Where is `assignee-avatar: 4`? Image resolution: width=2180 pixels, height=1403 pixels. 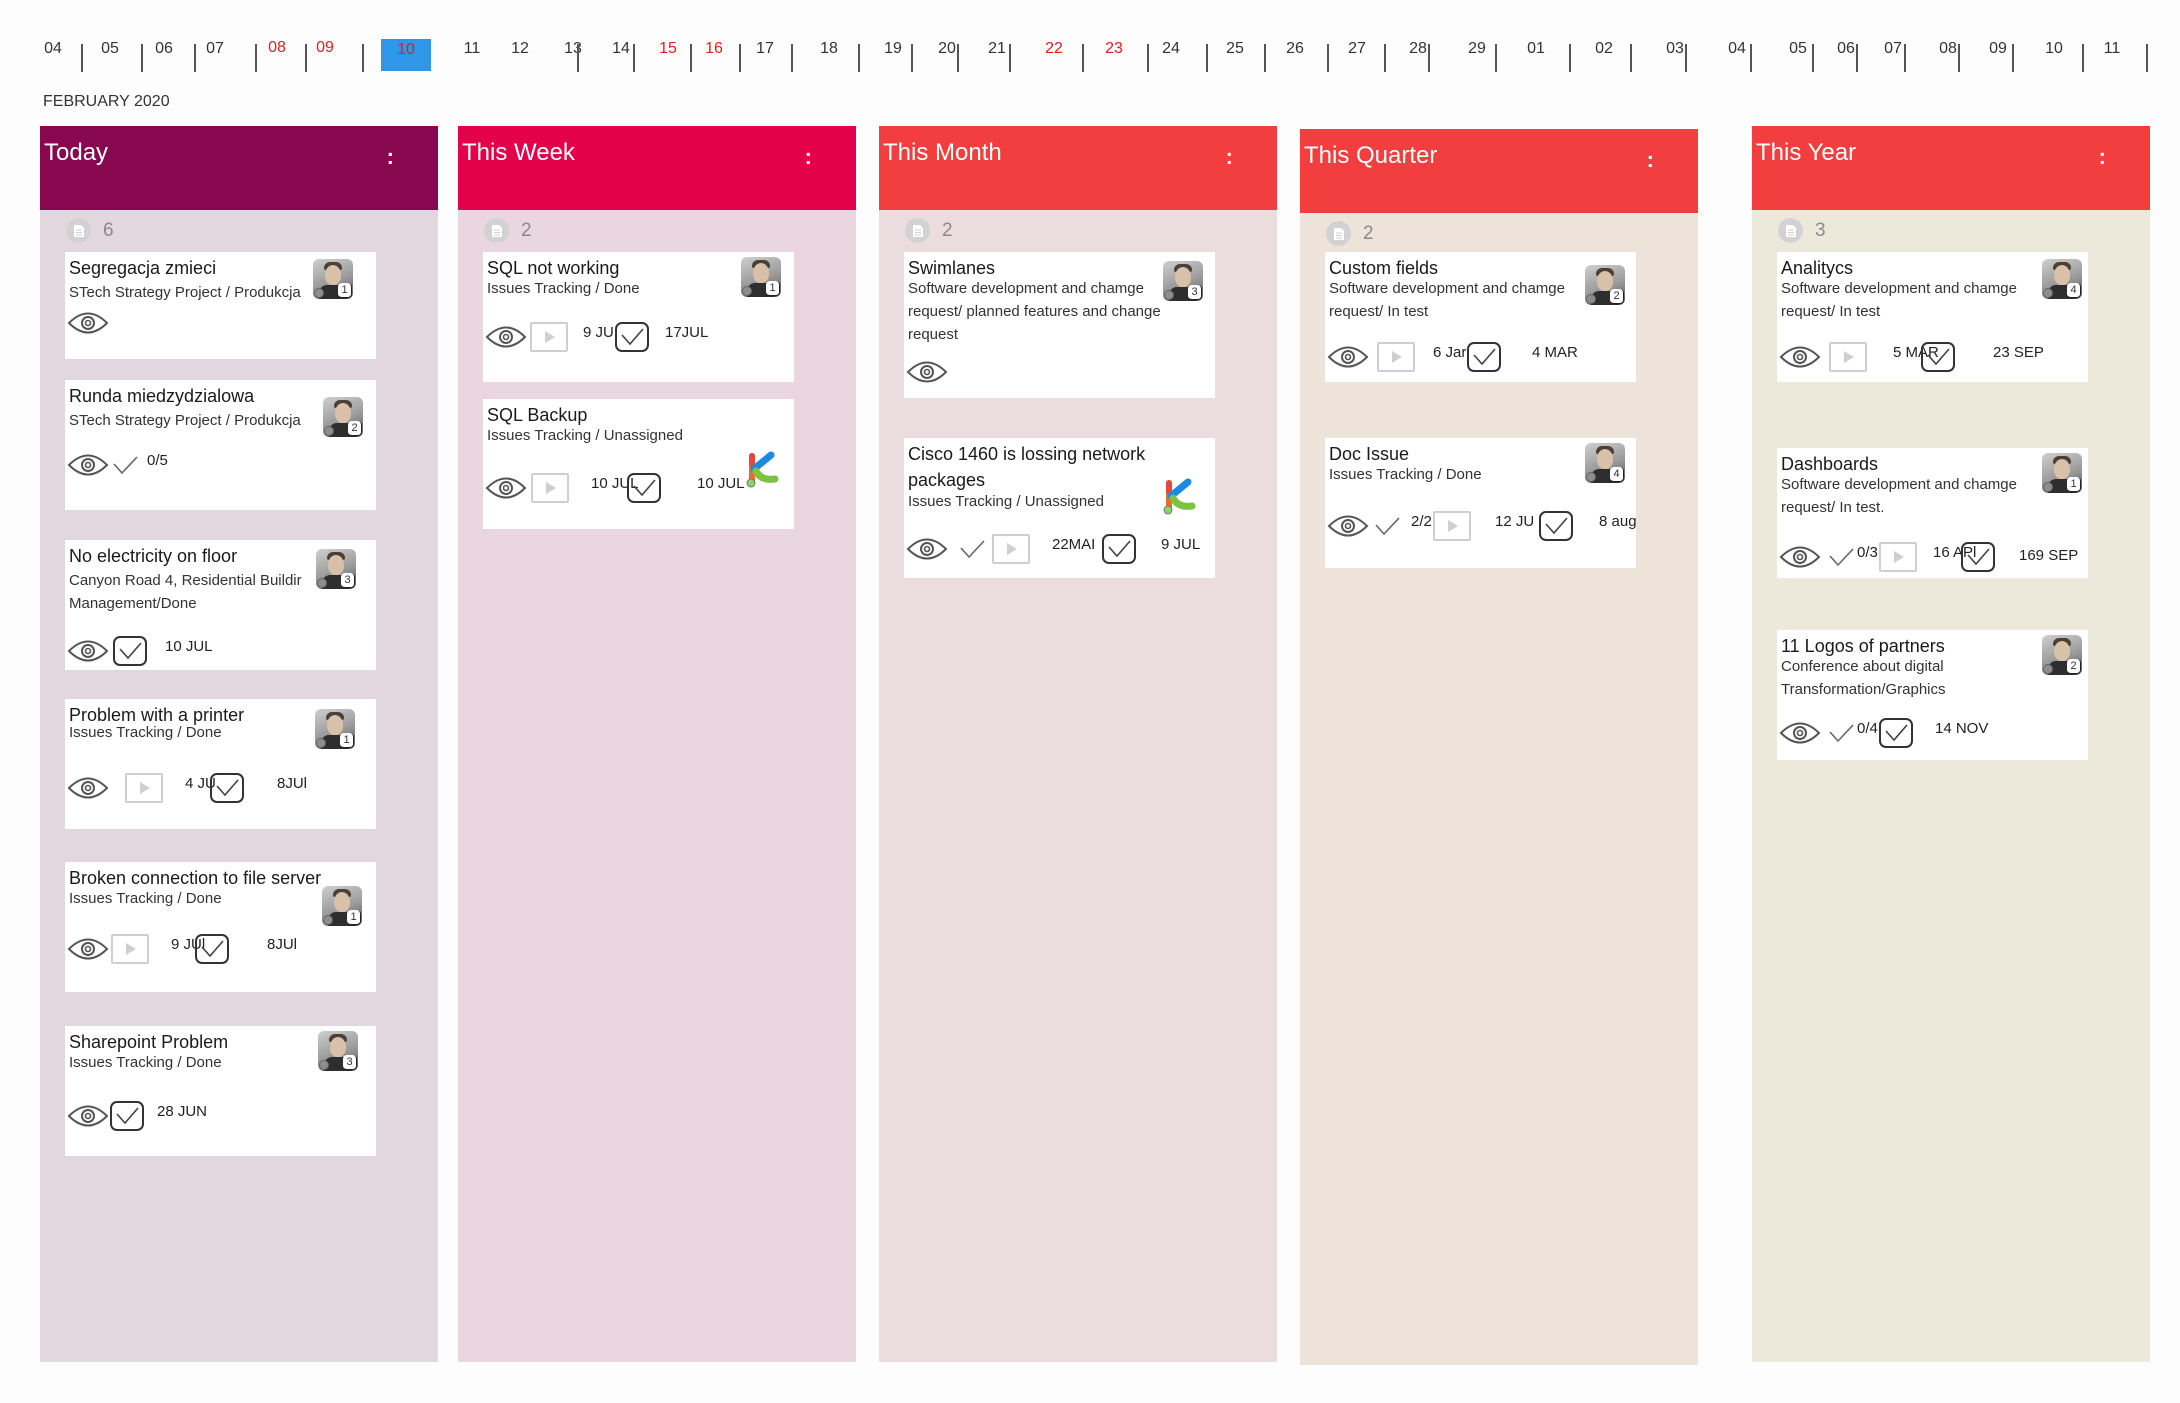 assignee-avatar: 4 is located at coordinates (1605, 463).